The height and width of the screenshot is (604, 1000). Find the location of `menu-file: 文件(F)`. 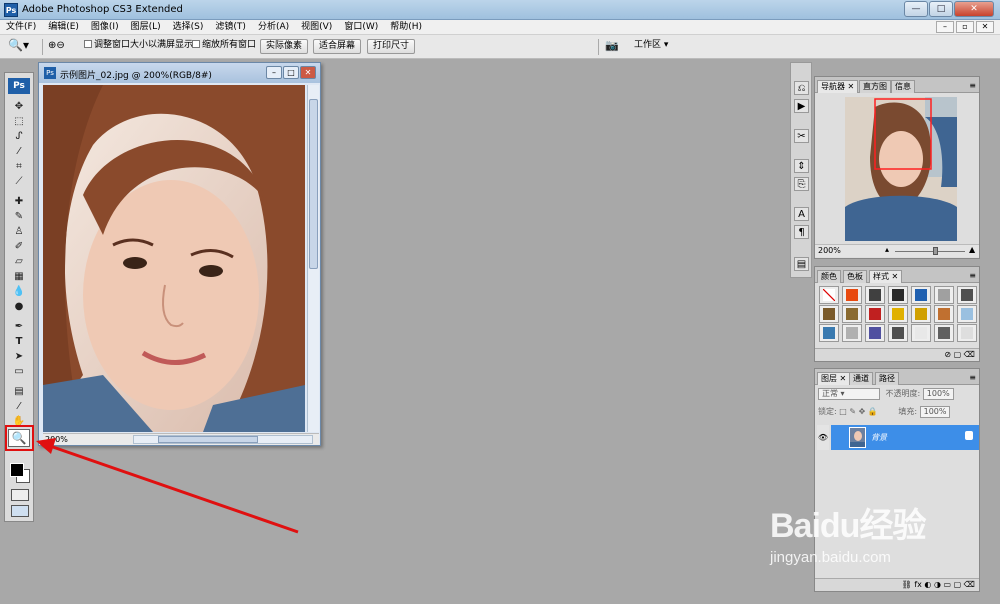

menu-file: 文件(F) is located at coordinates (21, 27).